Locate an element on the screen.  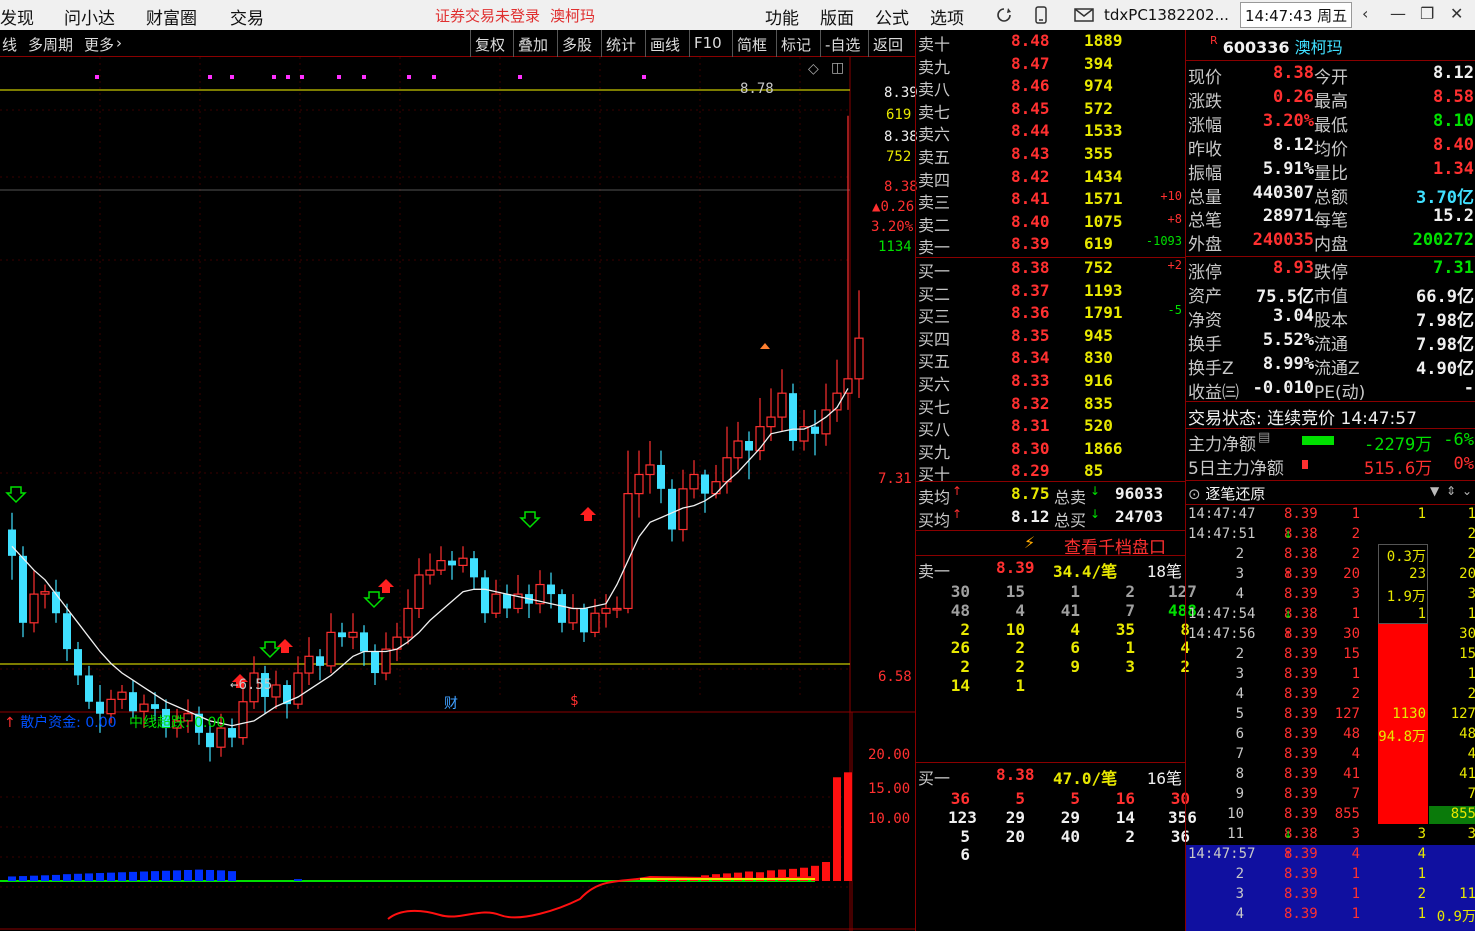
refresh-icon is located at coordinates (1004, 15).